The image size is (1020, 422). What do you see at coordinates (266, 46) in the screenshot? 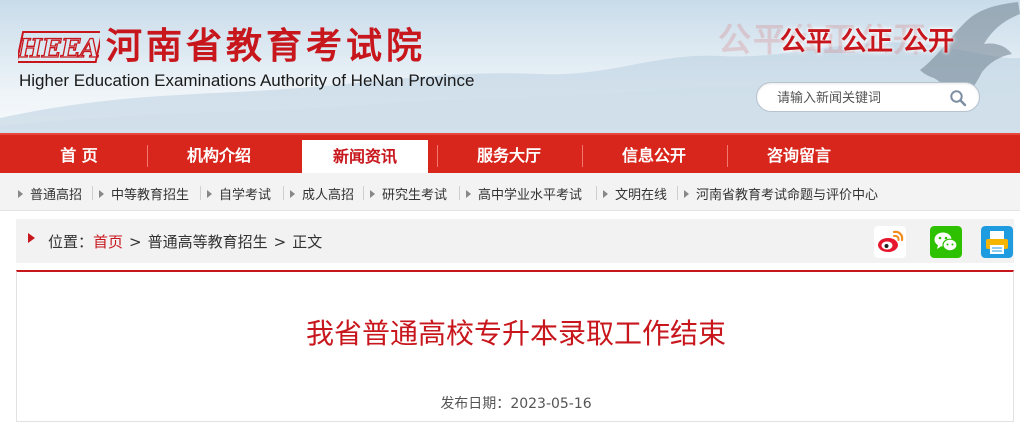
I see `site-title: 河南省教育考试院` at bounding box center [266, 46].